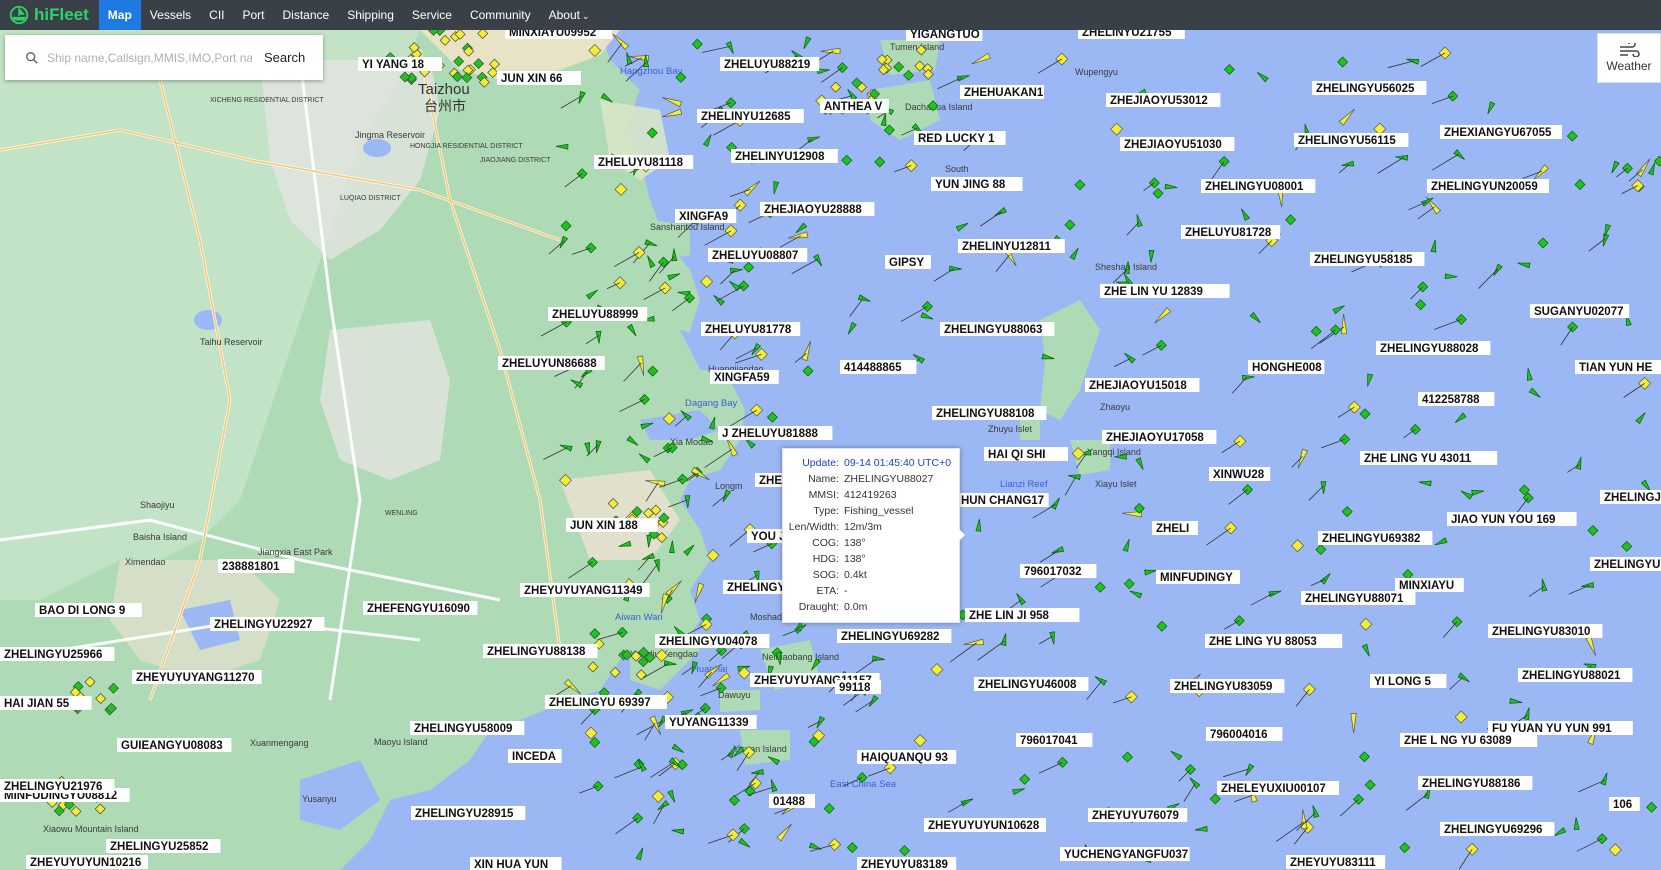  What do you see at coordinates (1475, 783) in the screenshot?
I see `ship-label: ZHELINGYU88186` at bounding box center [1475, 783].